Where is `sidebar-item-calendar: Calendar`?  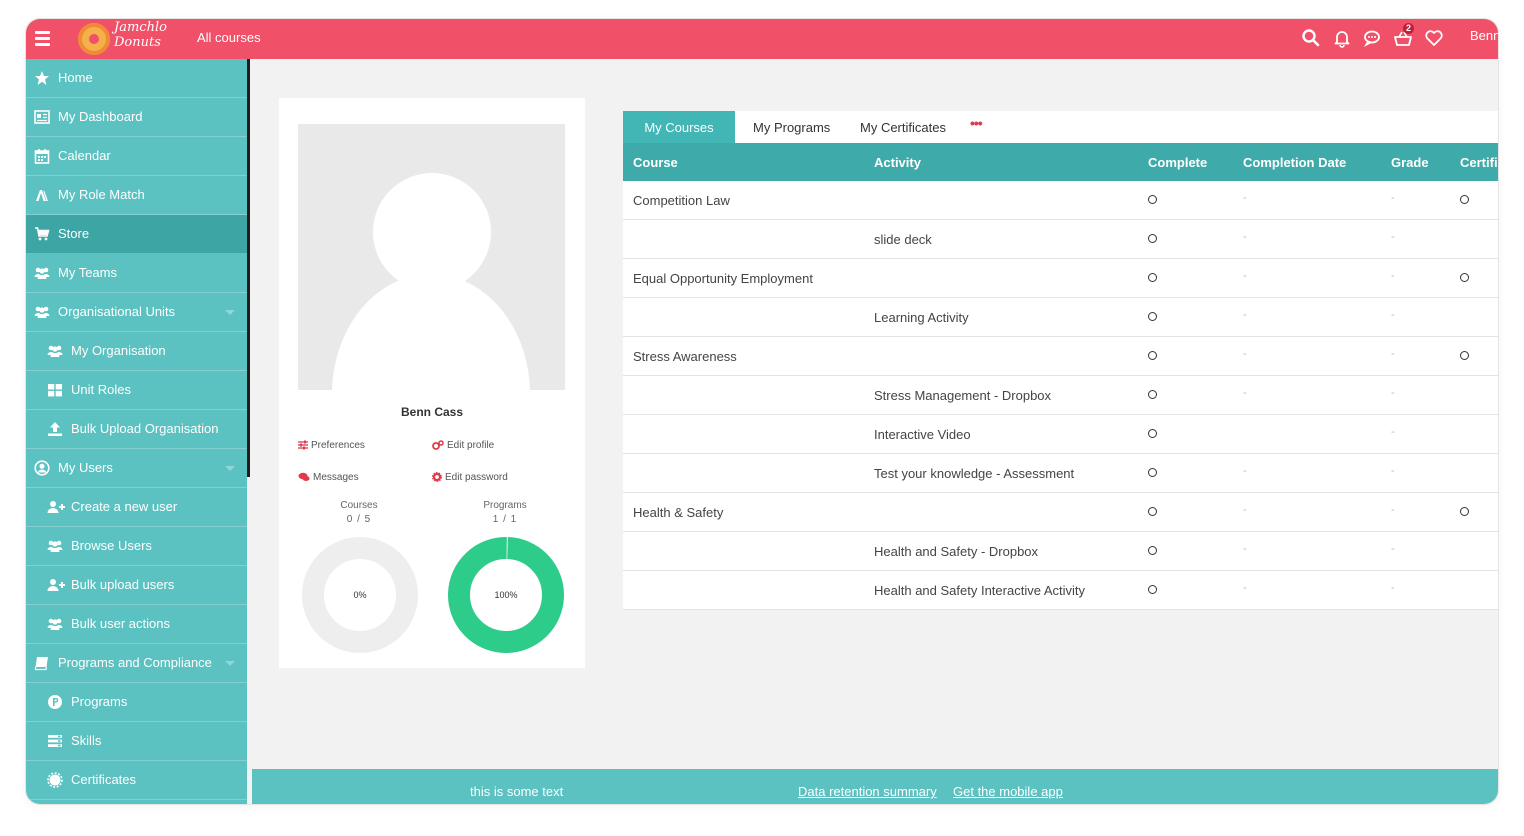 sidebar-item-calendar: Calendar is located at coordinates (136, 156).